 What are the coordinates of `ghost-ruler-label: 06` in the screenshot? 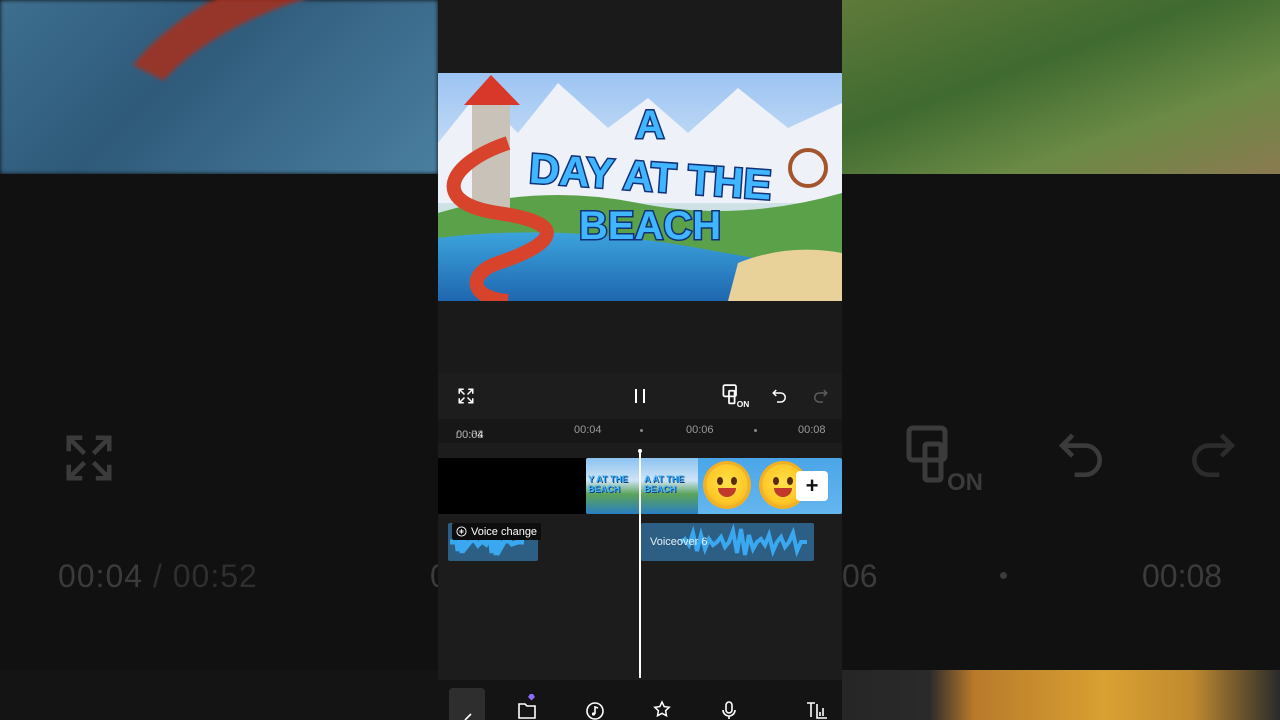 It's located at (860, 576).